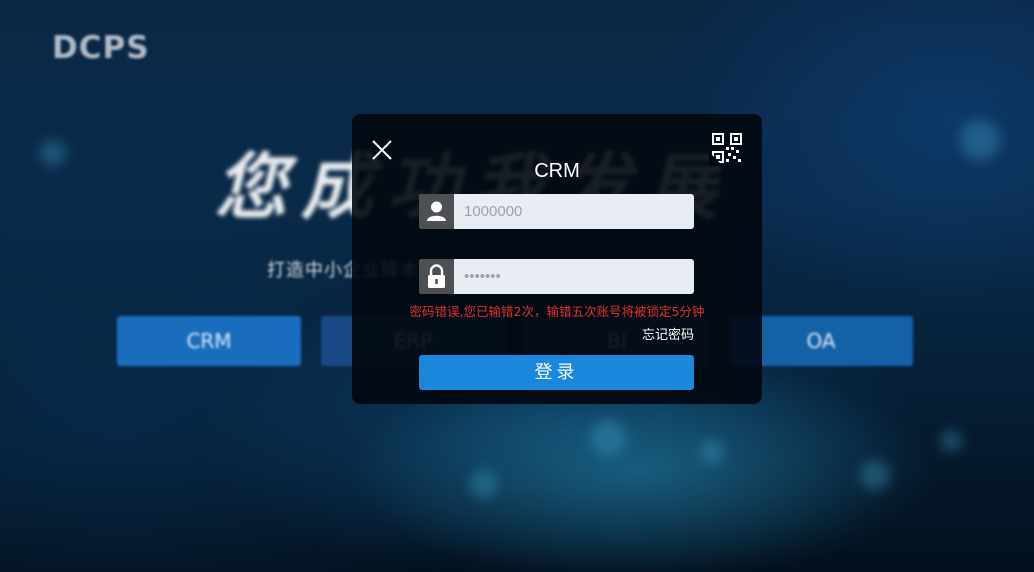 The width and height of the screenshot is (1034, 572). I want to click on dialog-title: CRM, so click(557, 171).